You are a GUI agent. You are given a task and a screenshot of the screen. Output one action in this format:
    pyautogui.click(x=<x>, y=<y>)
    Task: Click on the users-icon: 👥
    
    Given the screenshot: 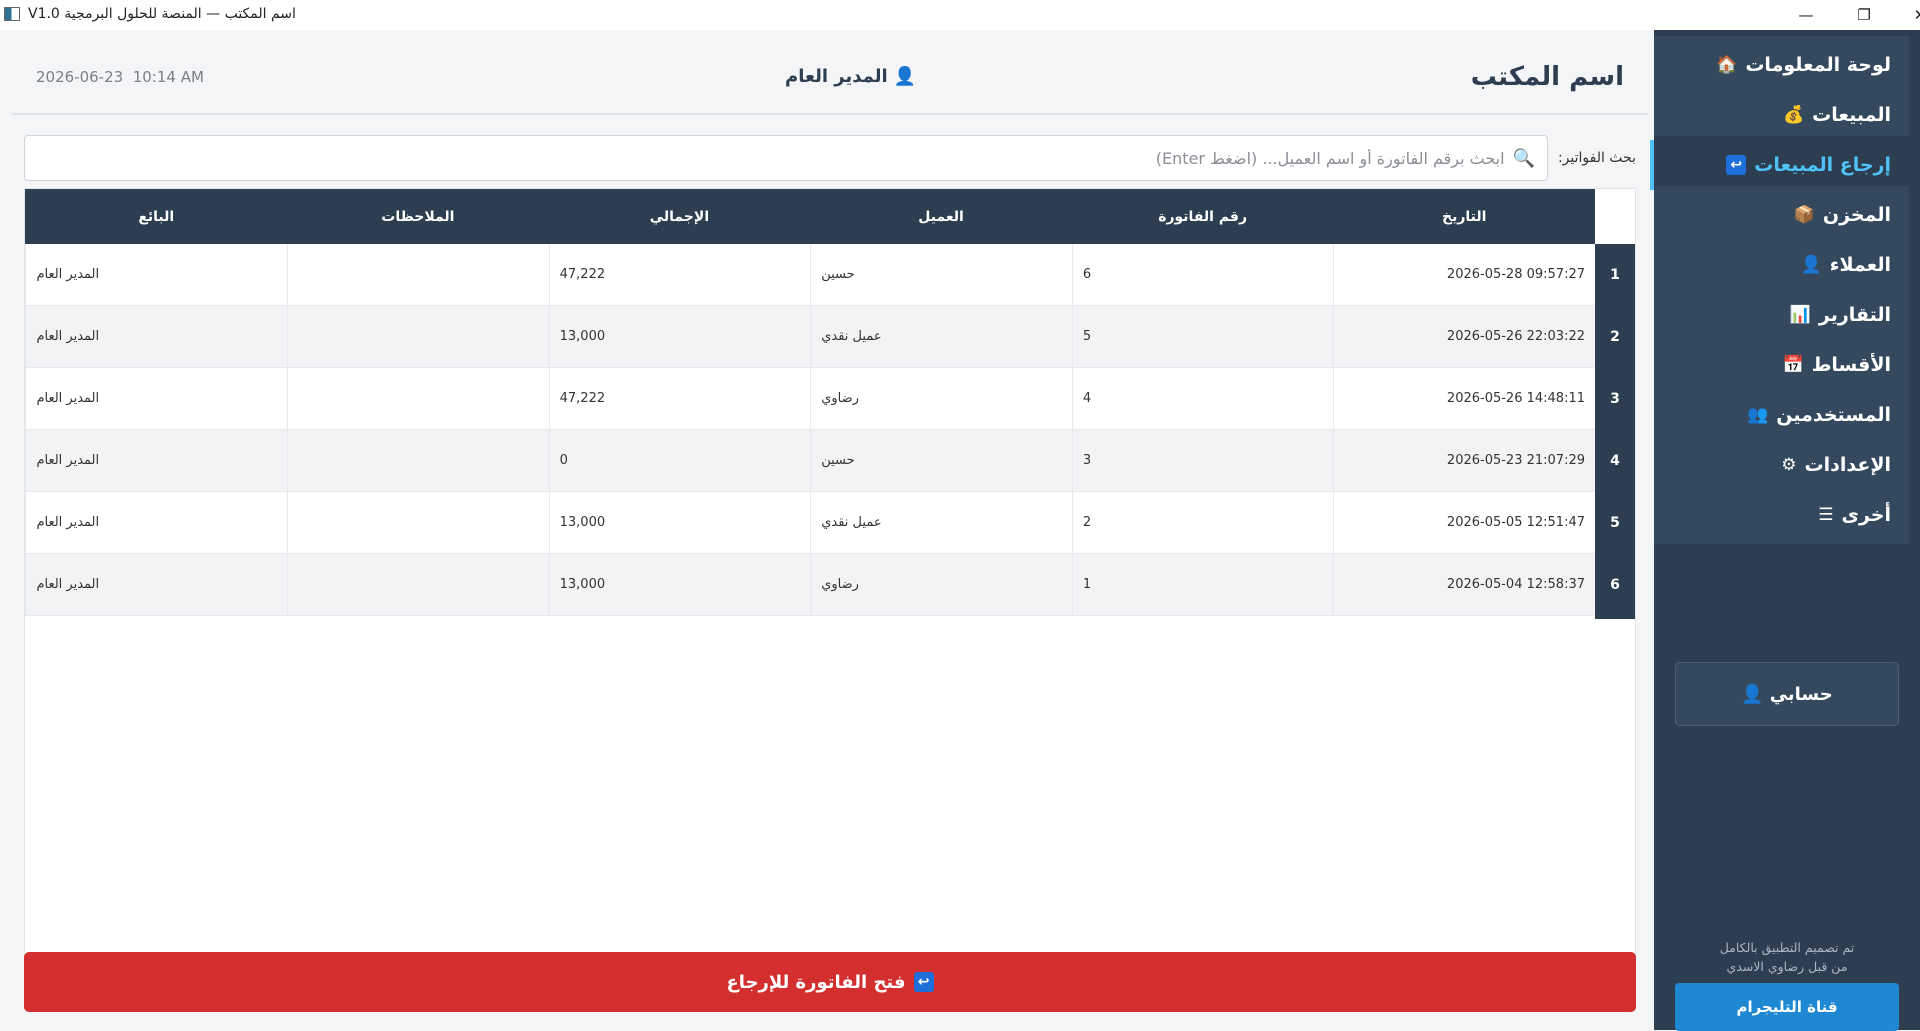 What is the action you would take?
    pyautogui.click(x=1758, y=415)
    